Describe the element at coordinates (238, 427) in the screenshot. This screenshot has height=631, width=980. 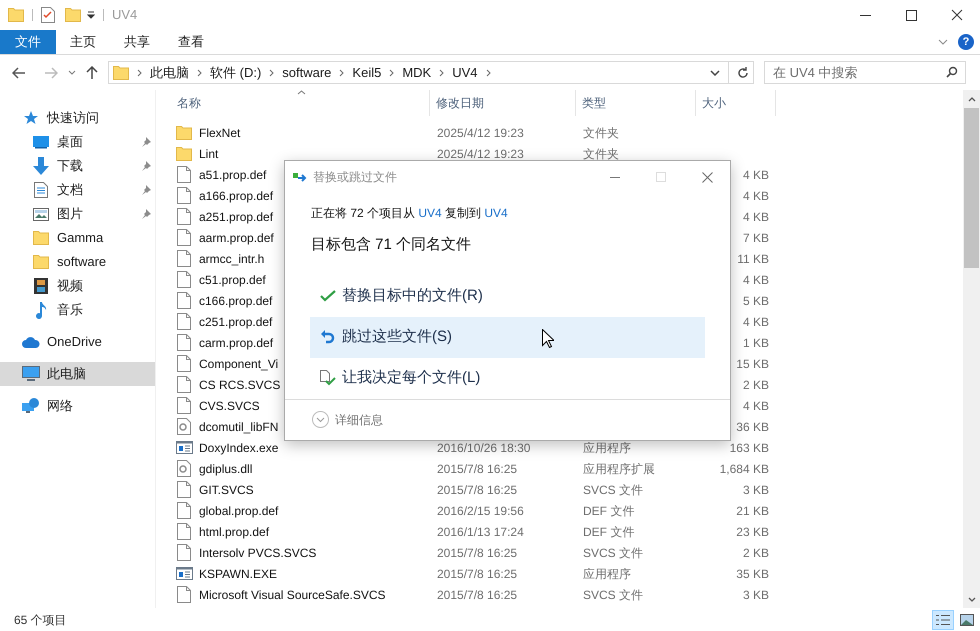
I see `file-name: dcomutil_libFN` at that location.